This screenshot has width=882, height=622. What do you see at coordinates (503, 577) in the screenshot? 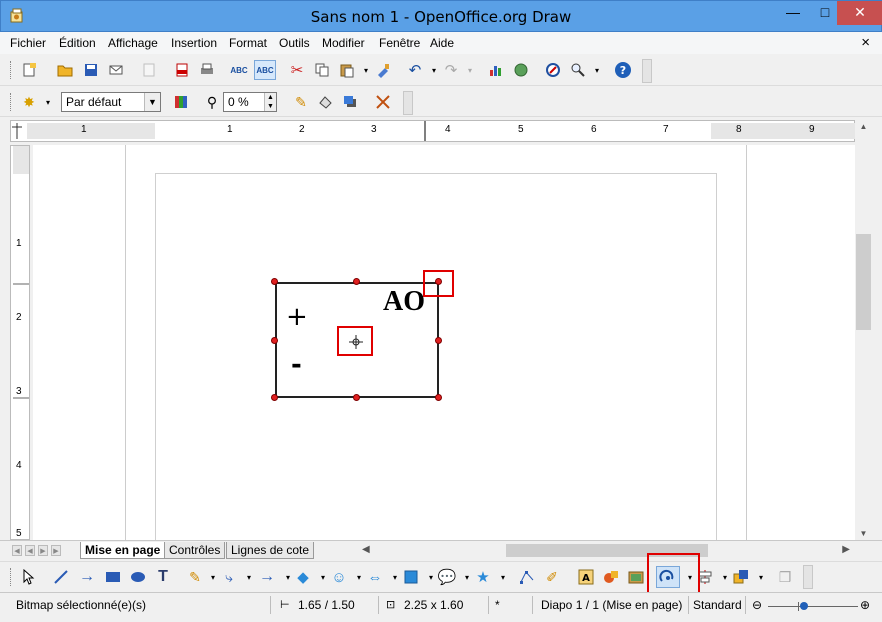
I see `stars-dropdown-icon: ▾` at bounding box center [503, 577].